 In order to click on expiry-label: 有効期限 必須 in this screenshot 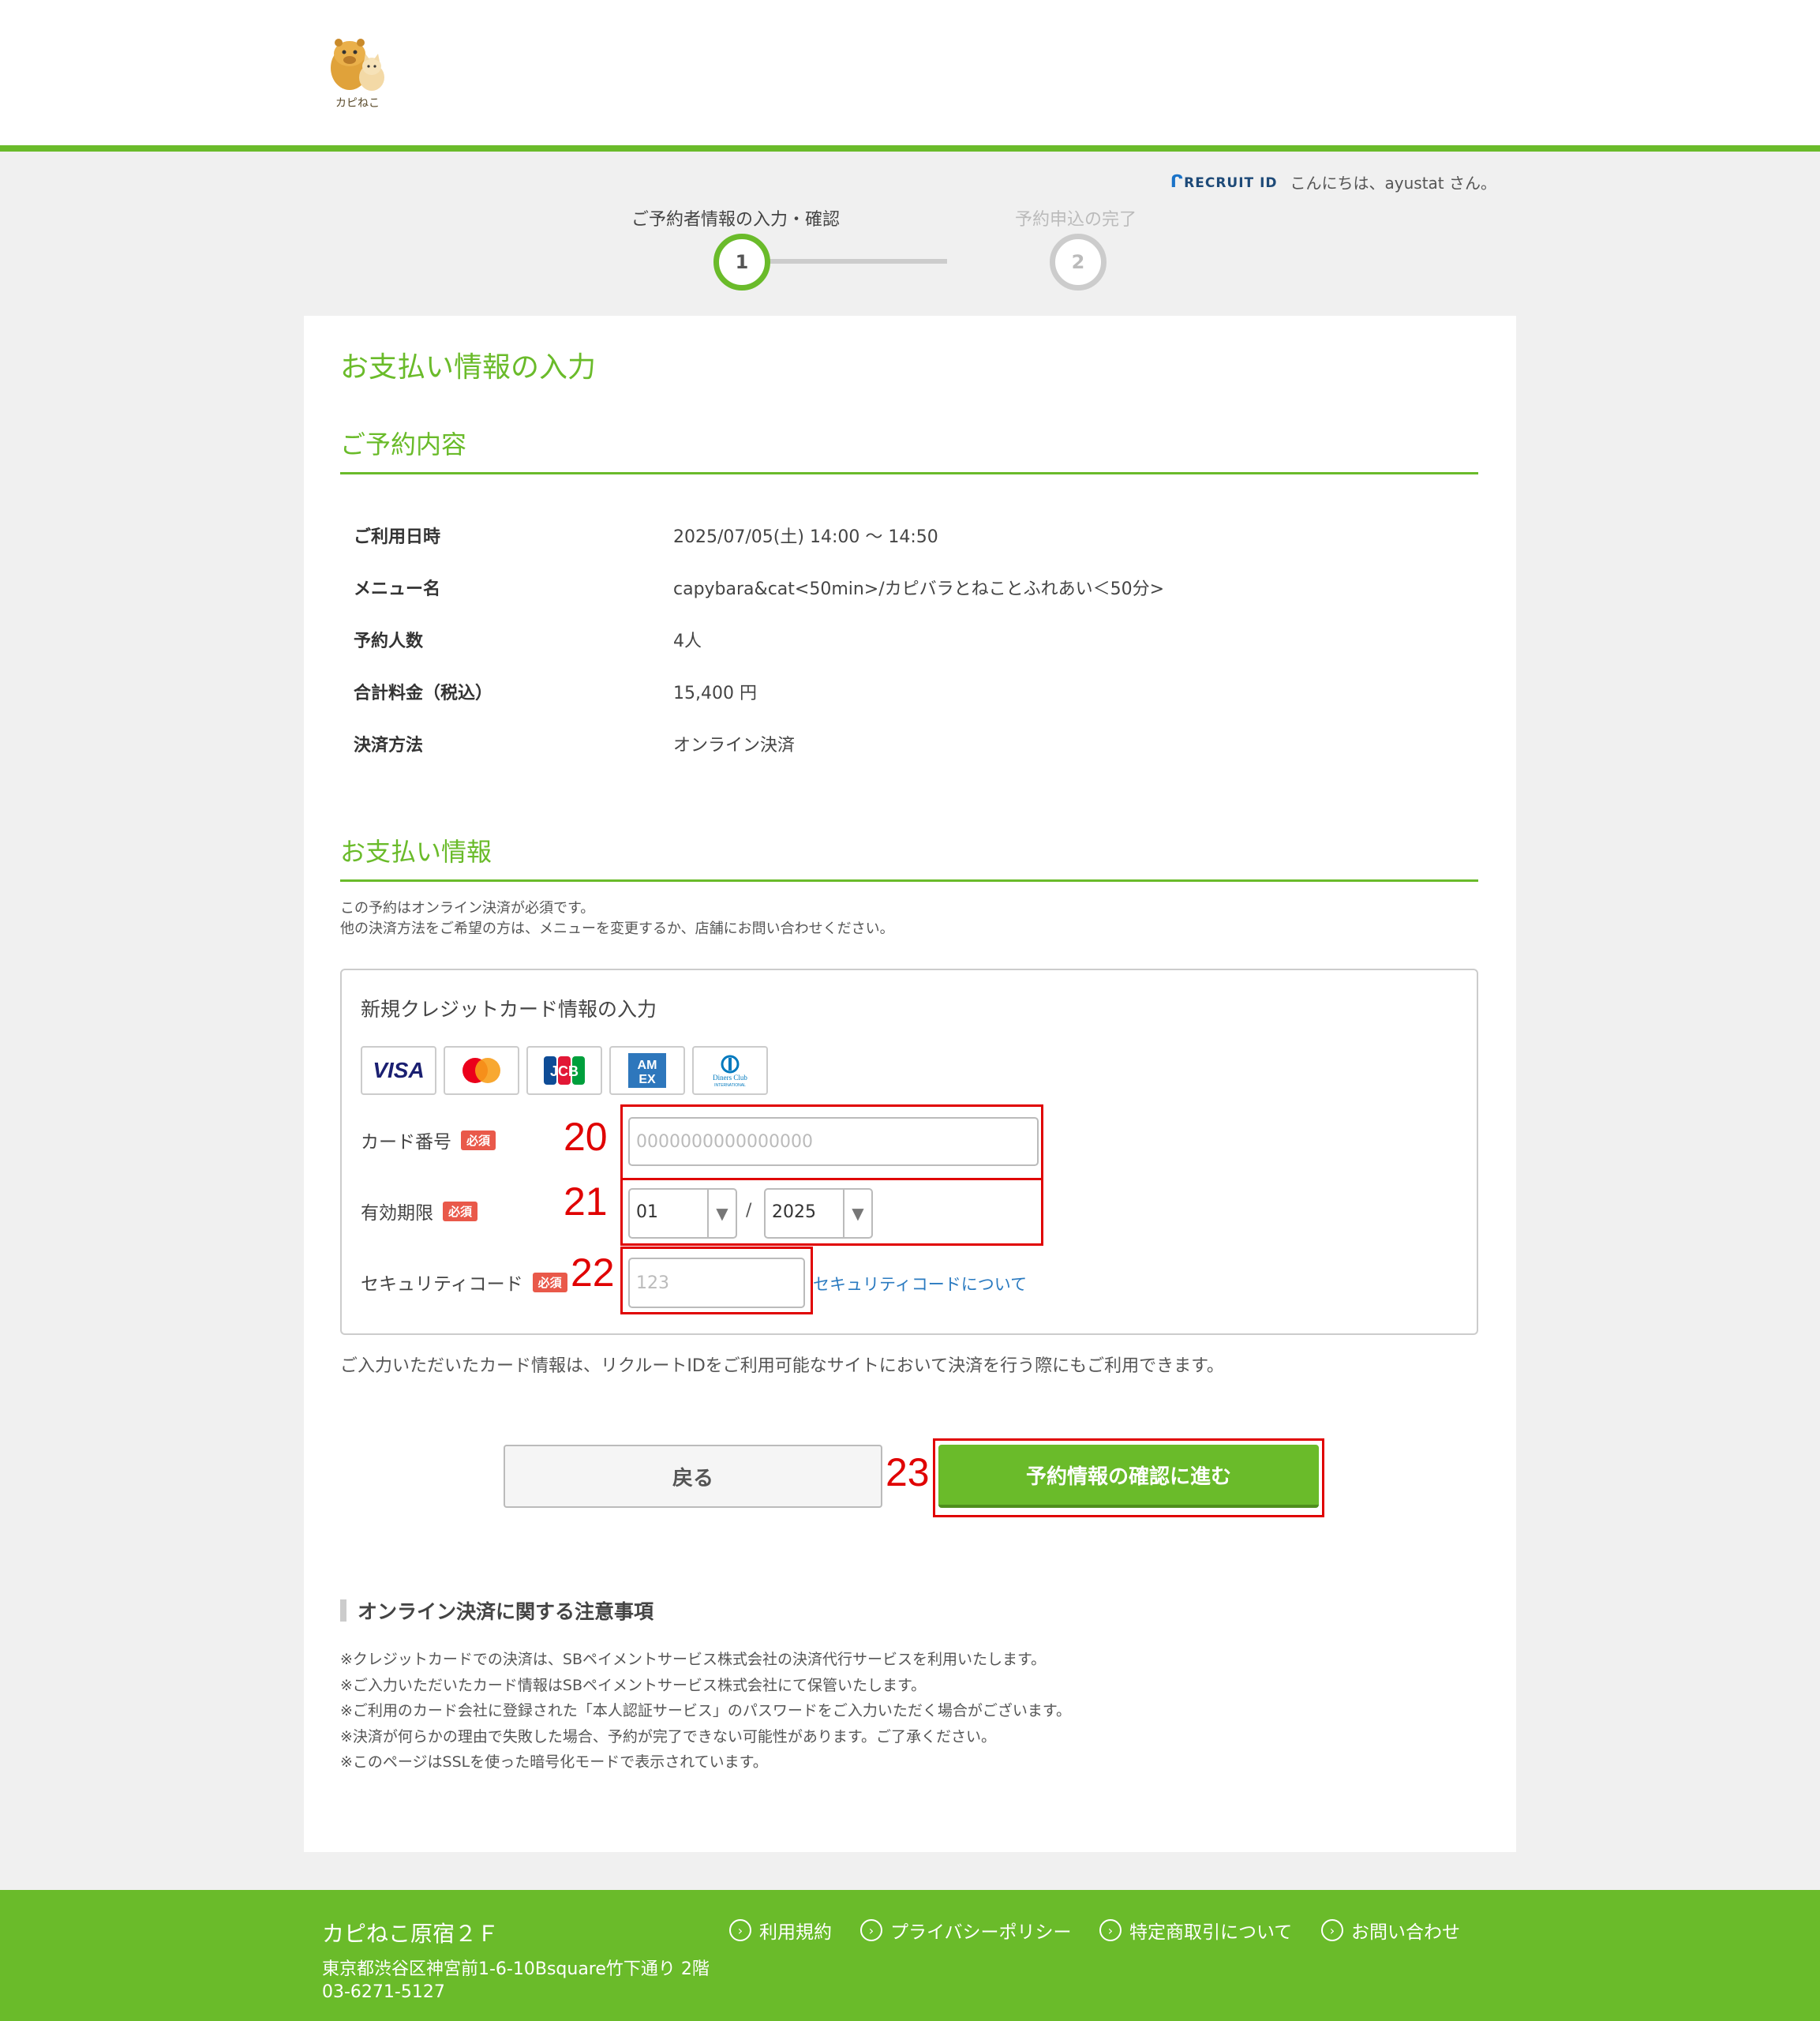, I will do `click(419, 1211)`.